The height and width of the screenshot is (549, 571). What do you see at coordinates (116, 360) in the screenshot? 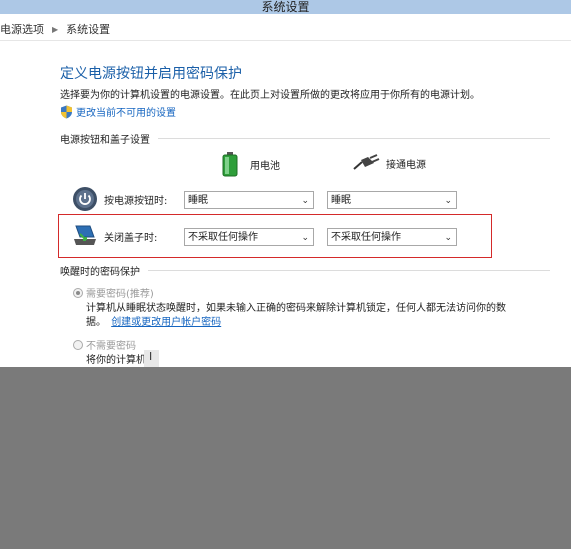
I see `no-password-description: 将你的计算机` at bounding box center [116, 360].